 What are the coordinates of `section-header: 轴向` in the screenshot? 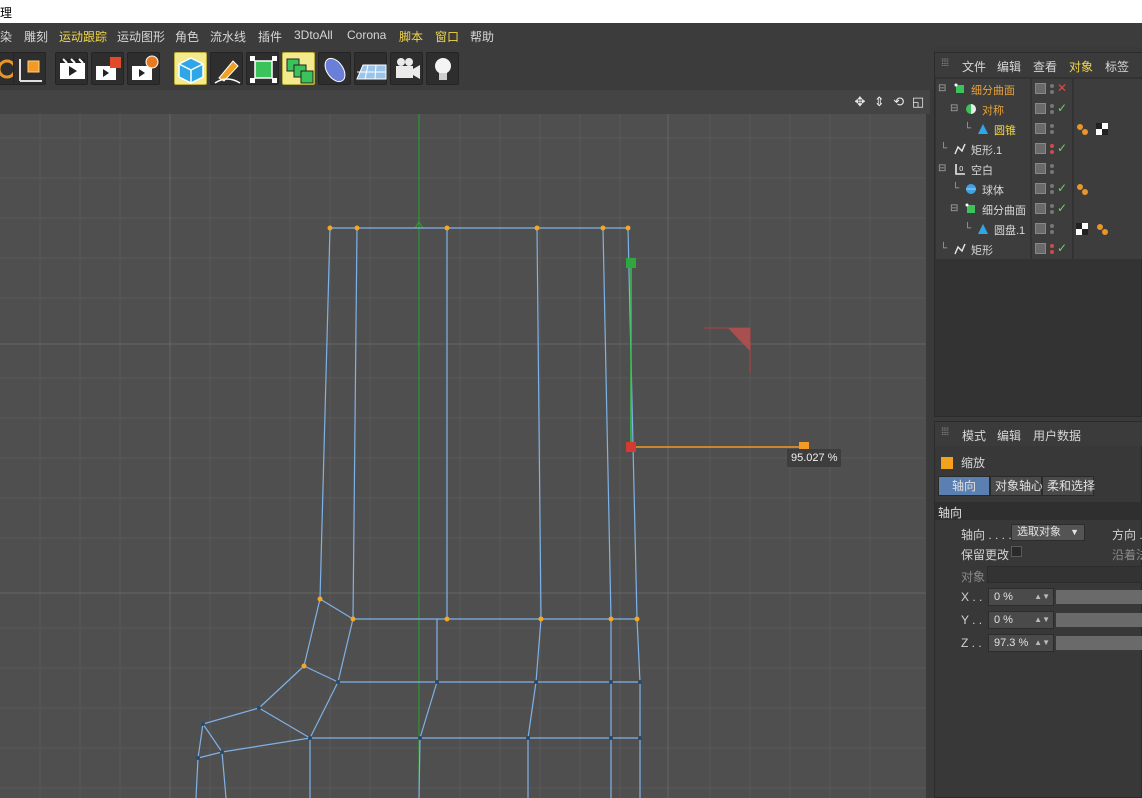 It's located at (1038, 511).